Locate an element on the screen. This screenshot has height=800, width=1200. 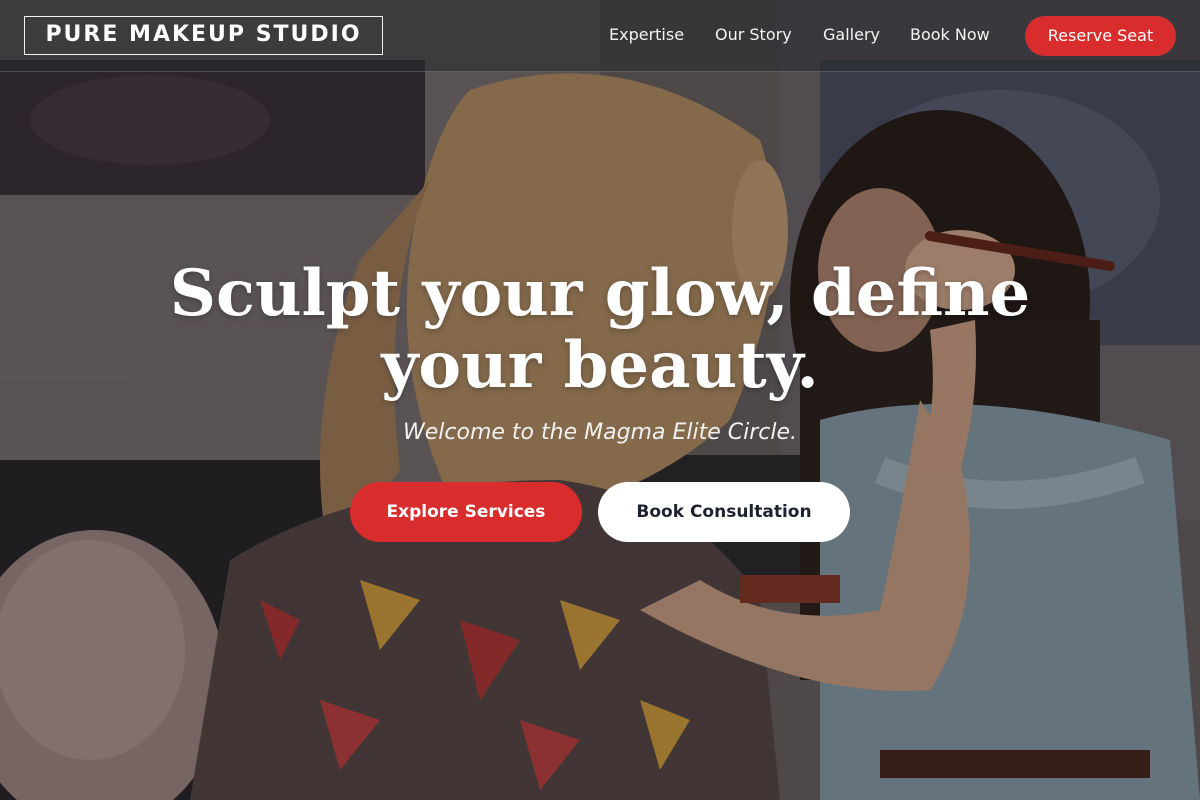
explore-services-button: Explore Services is located at coordinates (466, 512).